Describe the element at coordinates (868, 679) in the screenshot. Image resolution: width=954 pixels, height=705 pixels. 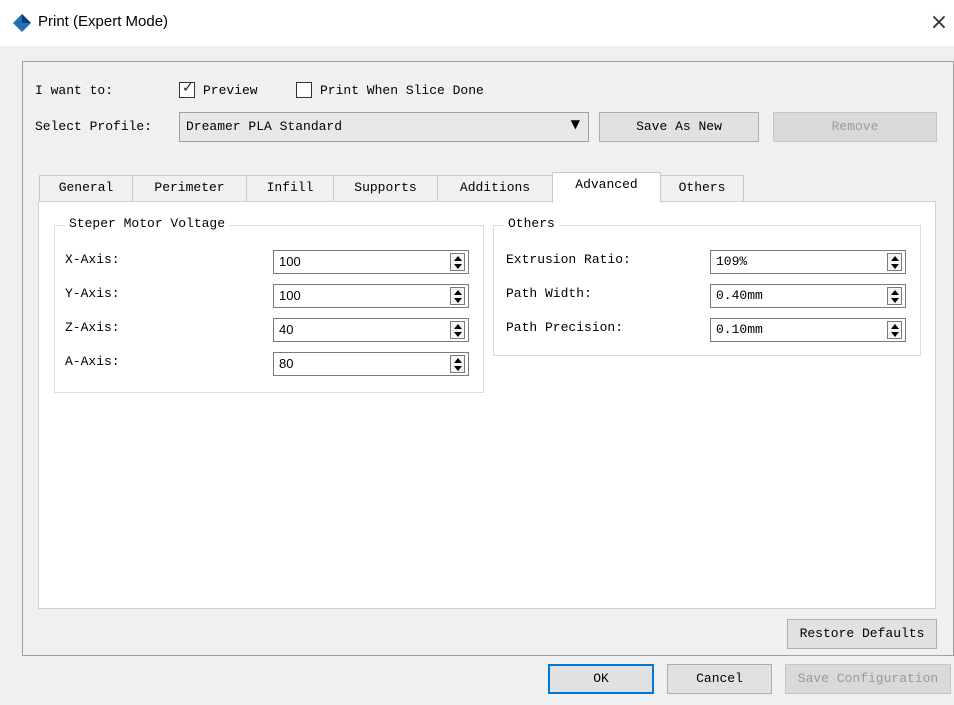
I see `save-configuration-button: Save Configuration` at that location.